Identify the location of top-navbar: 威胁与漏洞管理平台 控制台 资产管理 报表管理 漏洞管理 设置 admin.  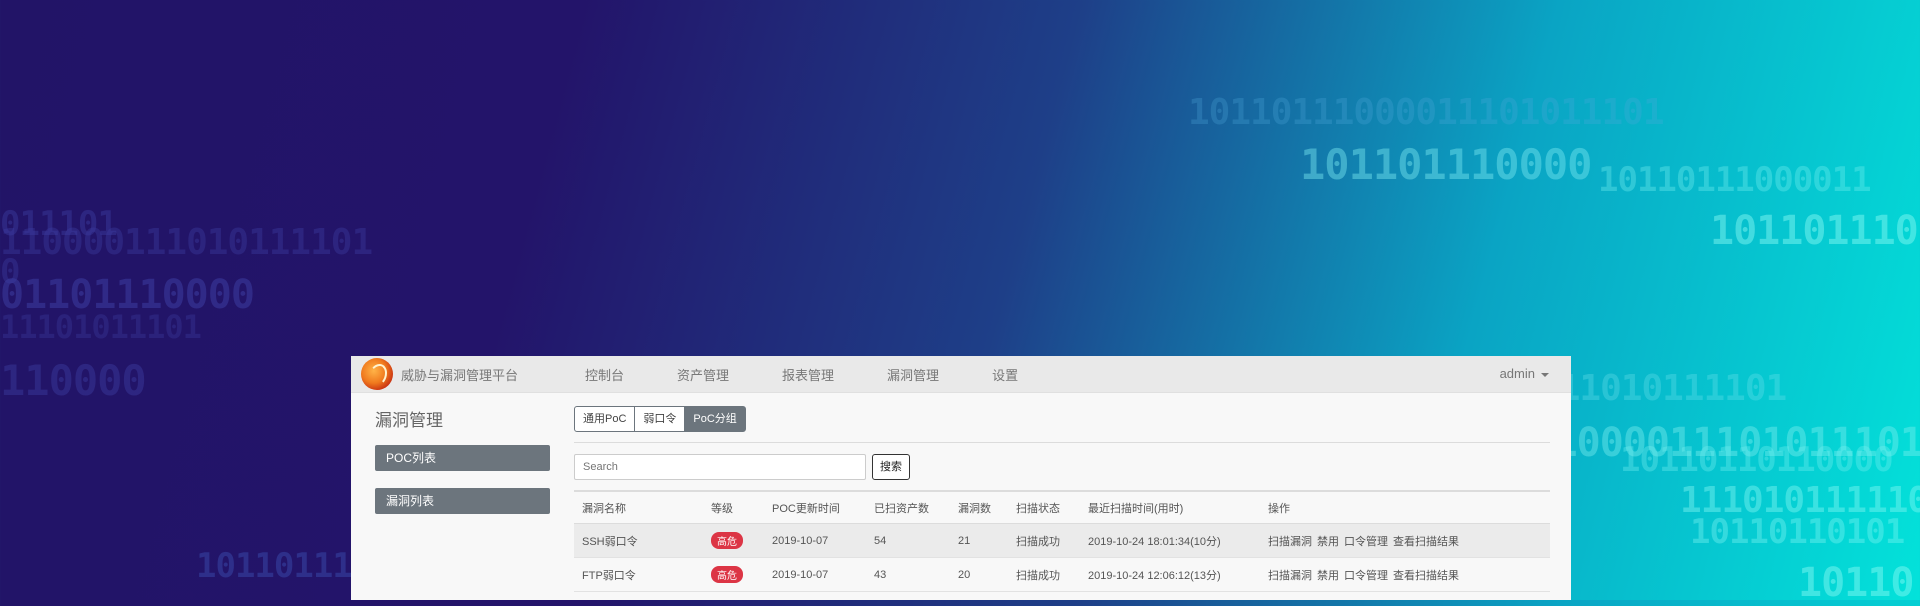
(961, 374).